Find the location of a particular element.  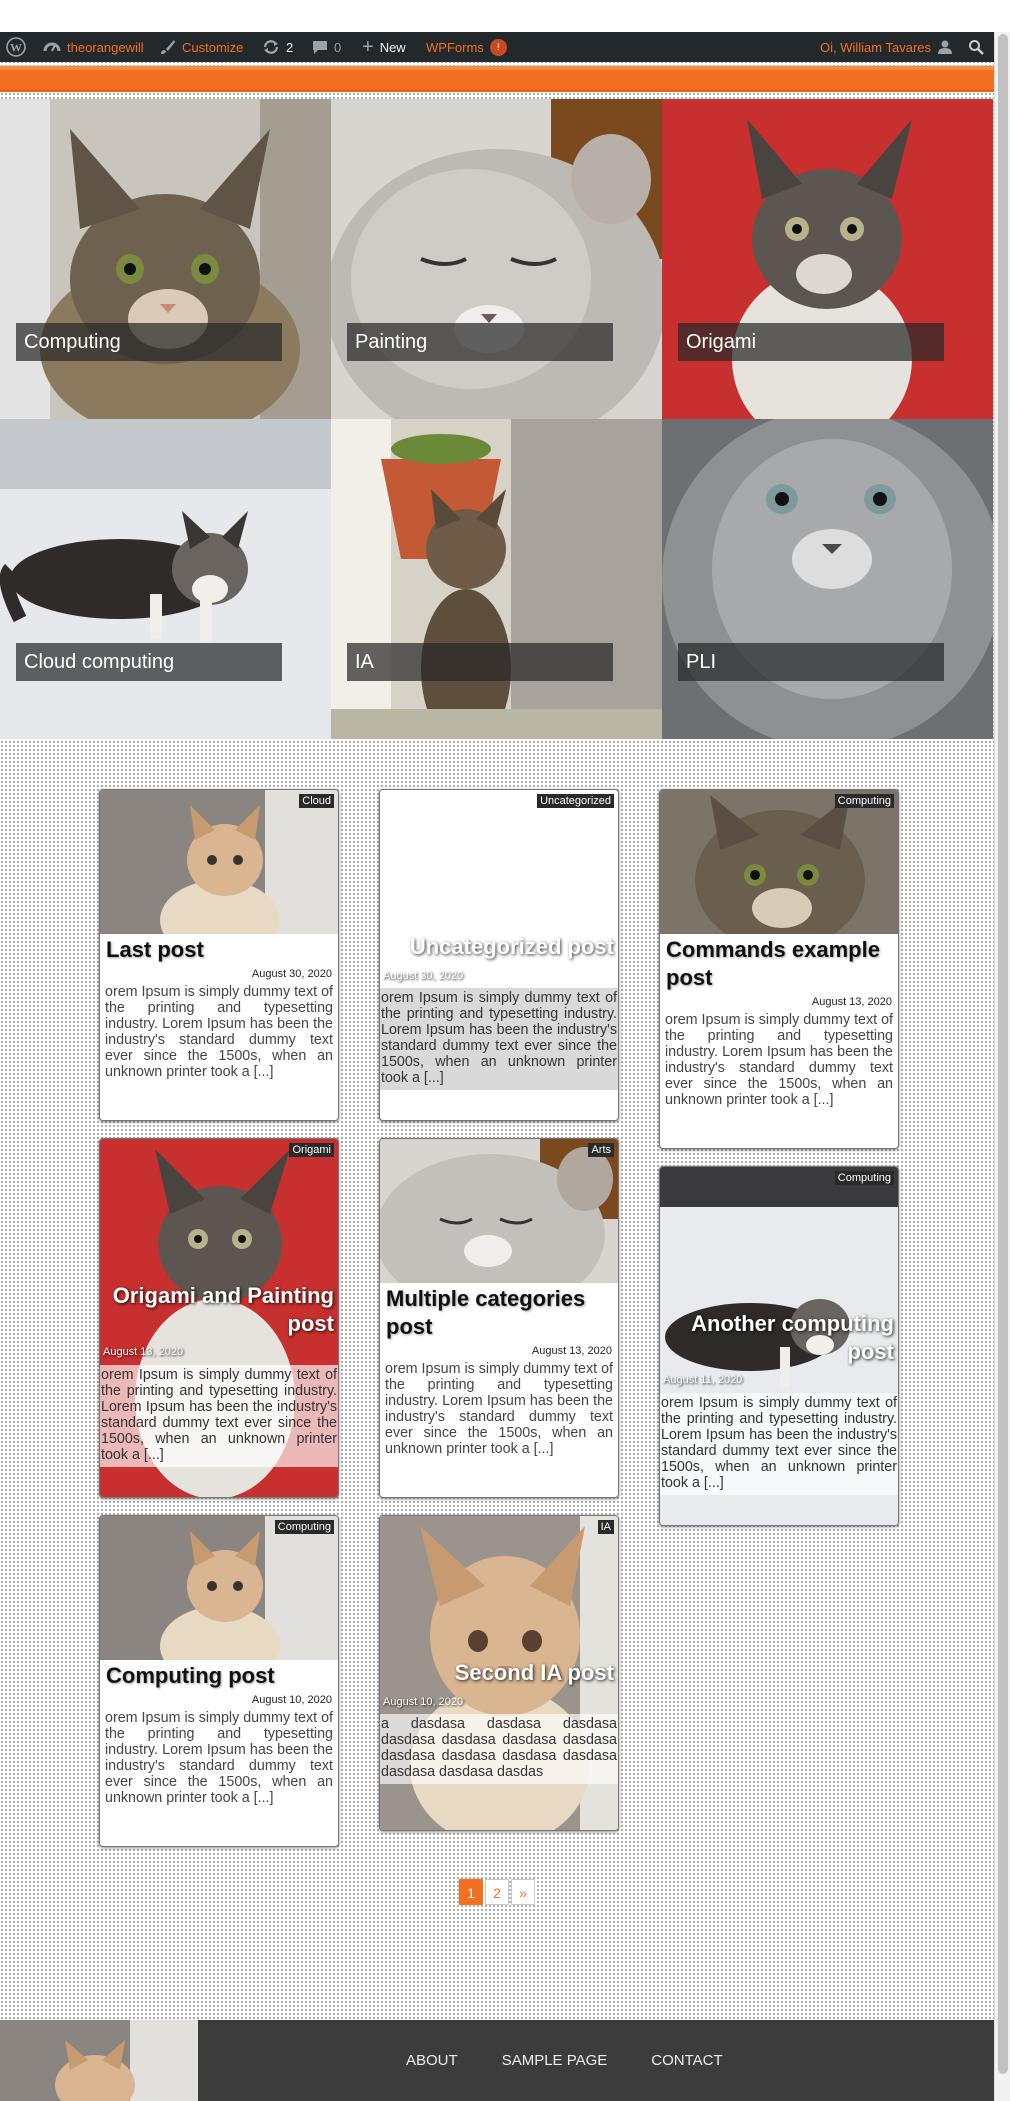

account-menu: Oi, William Tavares is located at coordinates (886, 47).